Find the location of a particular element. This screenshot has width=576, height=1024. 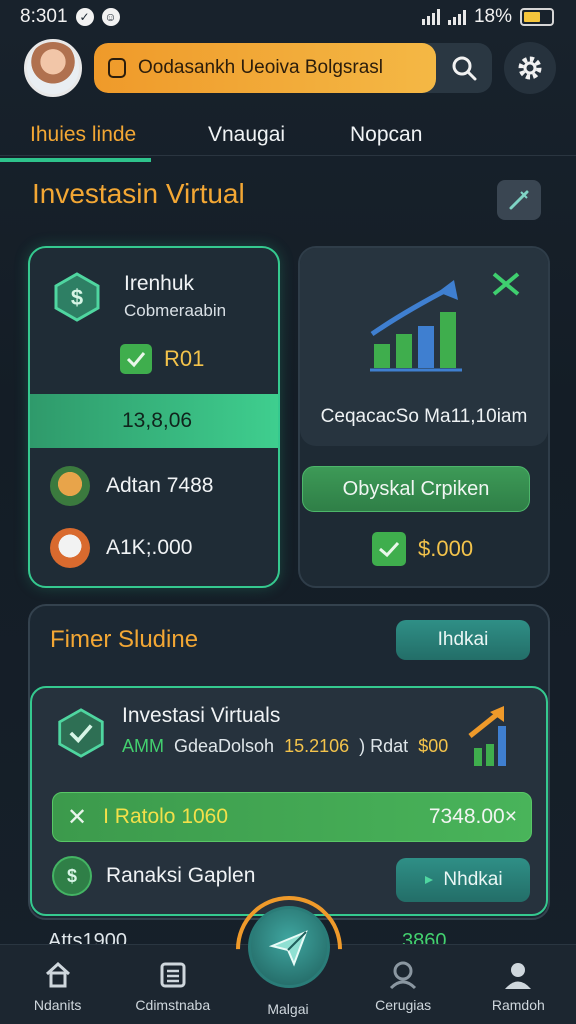

sub-row-button: Nhdkai is located at coordinates (463, 880).